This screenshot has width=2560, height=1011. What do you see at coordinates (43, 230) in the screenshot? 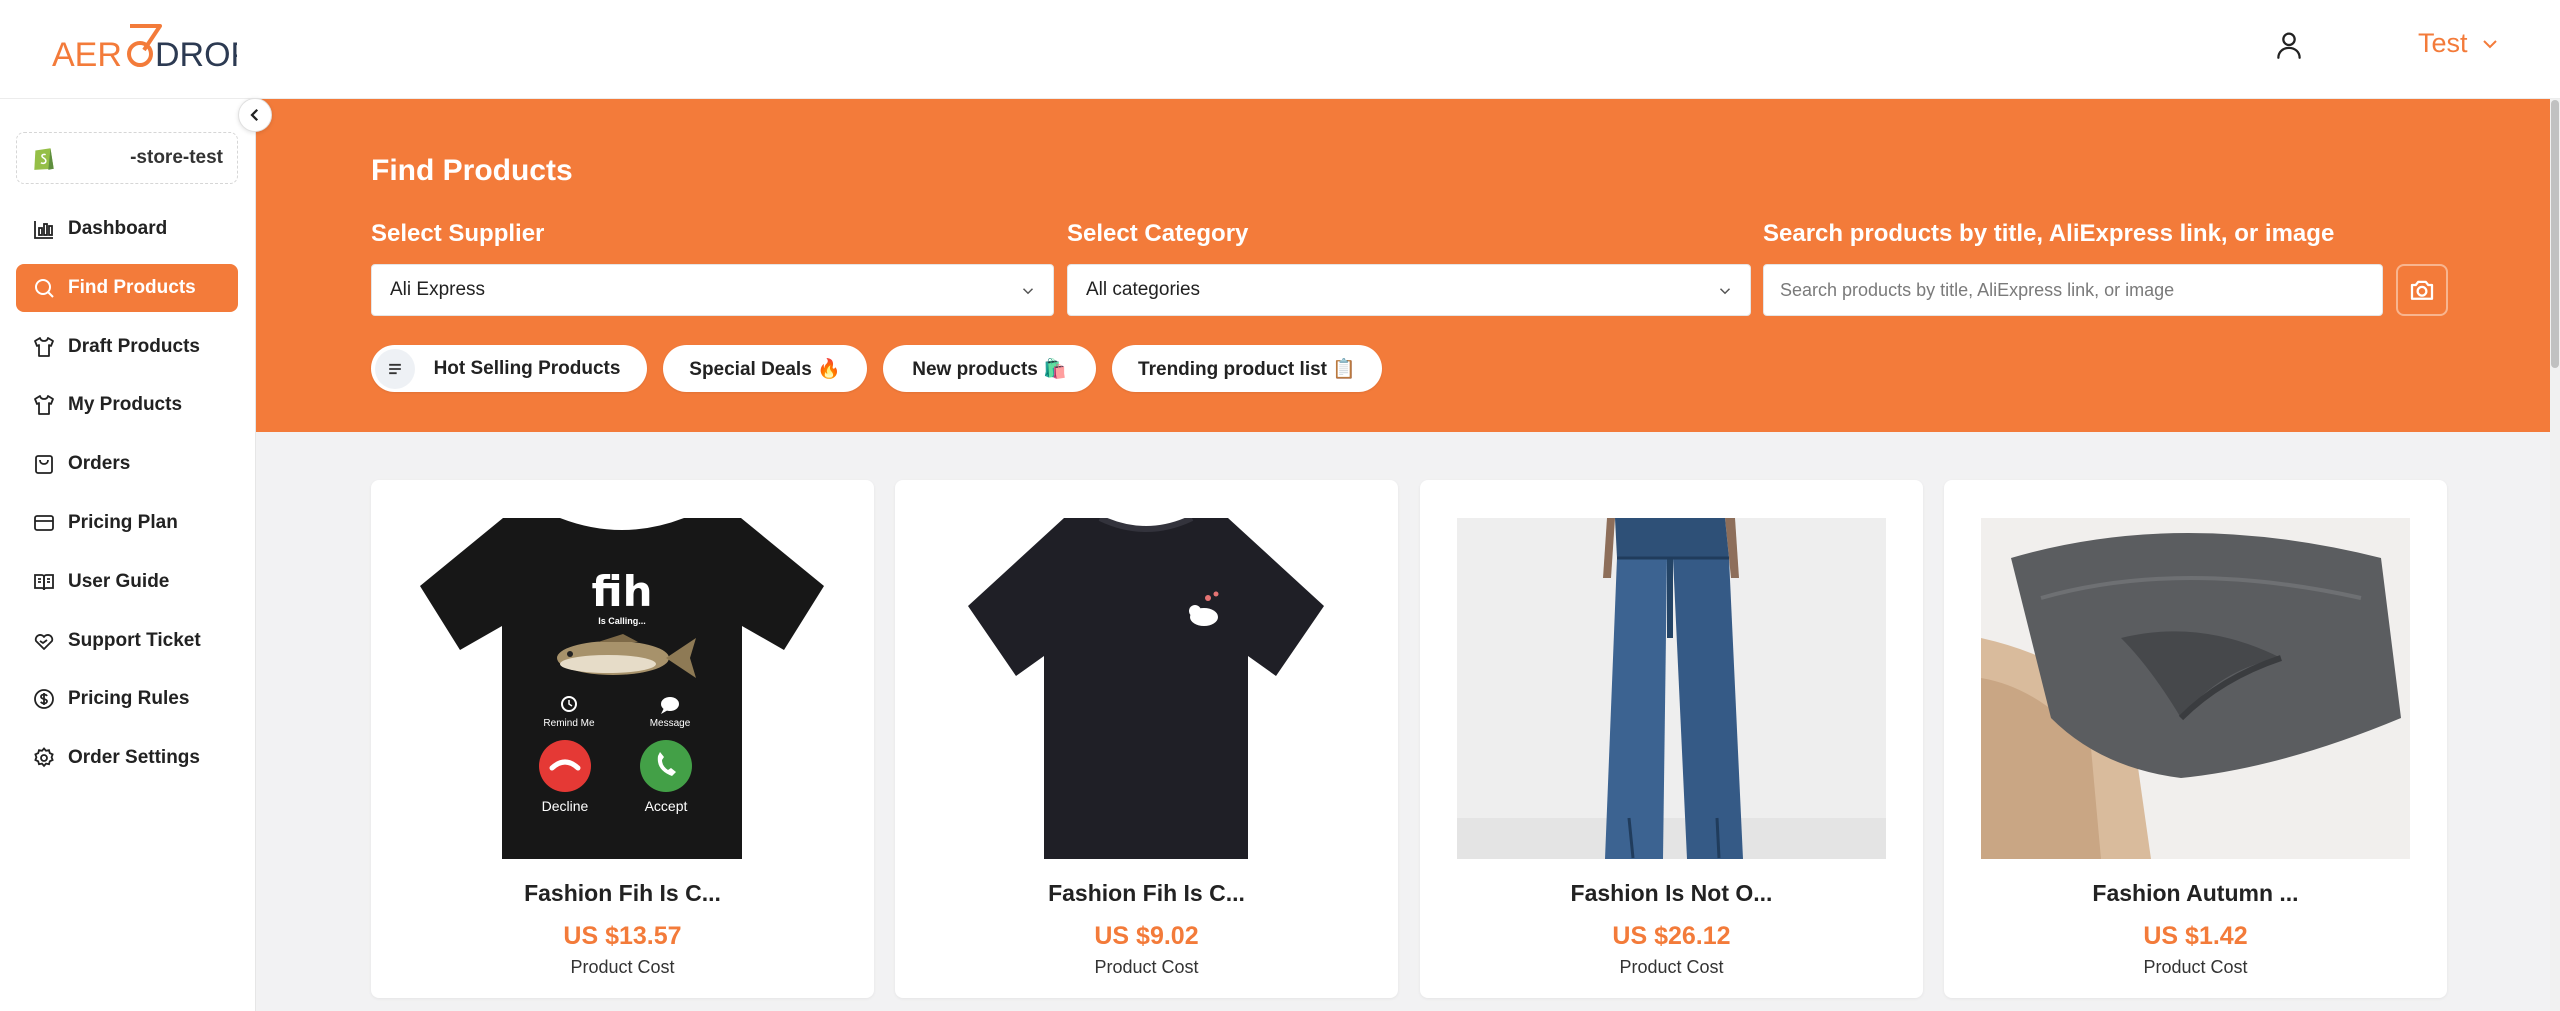
I see `chart-icon` at bounding box center [43, 230].